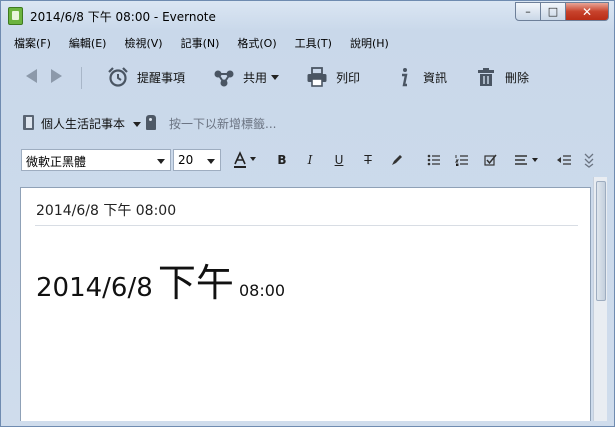 The image size is (615, 427). Describe the element at coordinates (317, 77) in the screenshot. I see `printer-icon` at that location.